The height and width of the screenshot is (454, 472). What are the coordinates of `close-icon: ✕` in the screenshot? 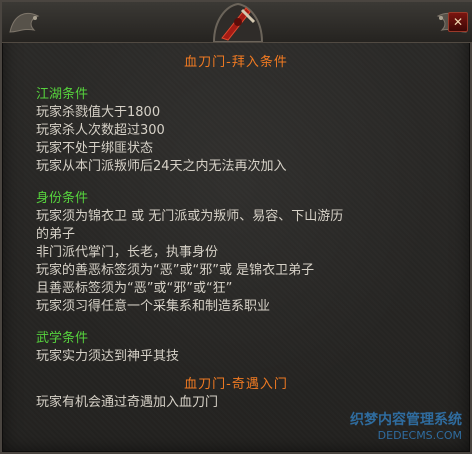 It's located at (458, 22).